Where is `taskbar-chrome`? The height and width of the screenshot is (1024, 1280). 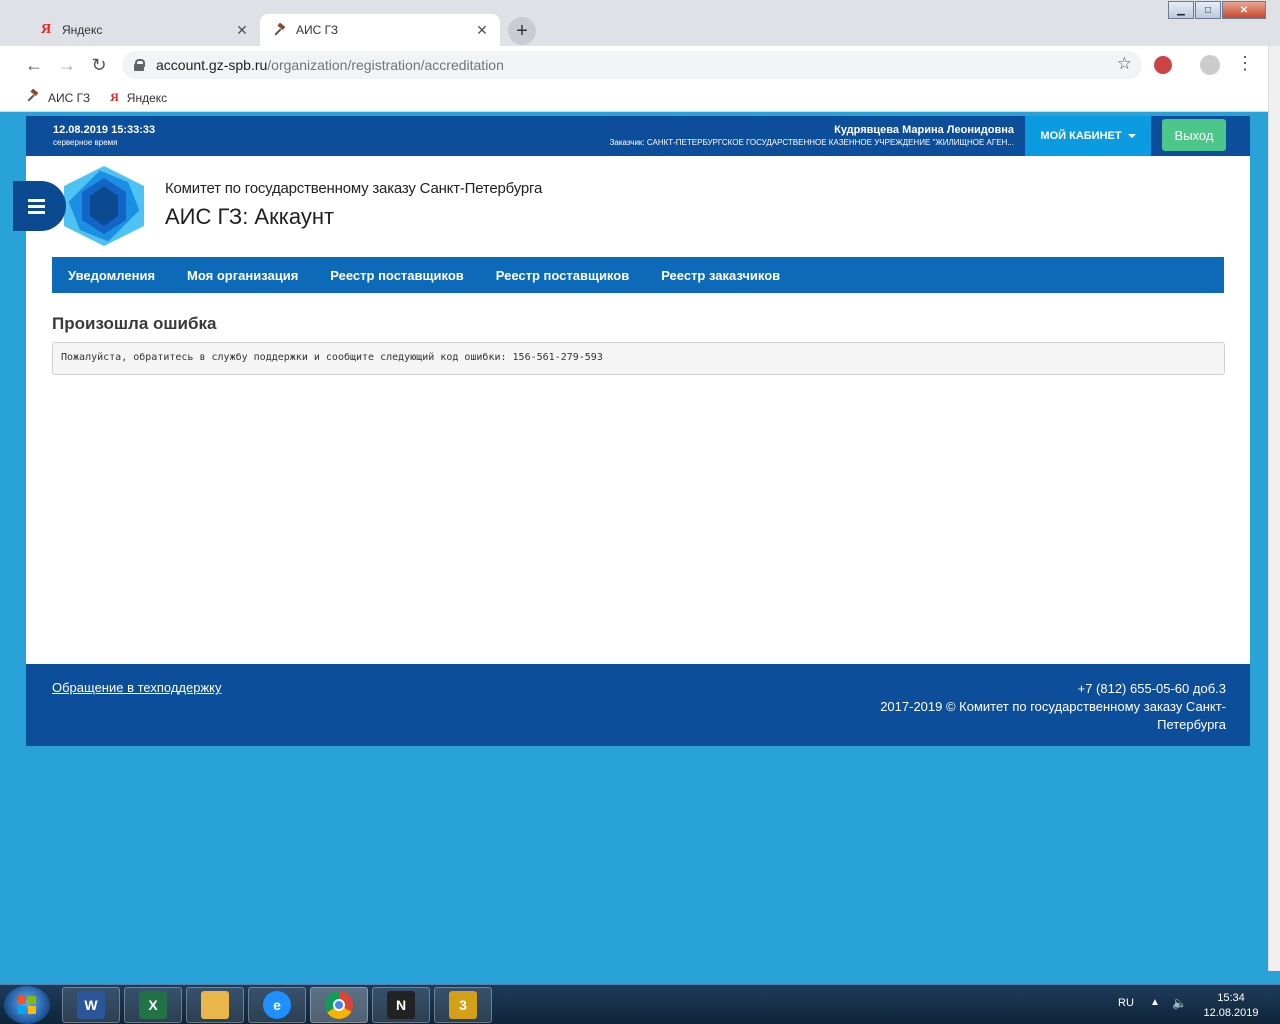
taskbar-chrome is located at coordinates (339, 1005).